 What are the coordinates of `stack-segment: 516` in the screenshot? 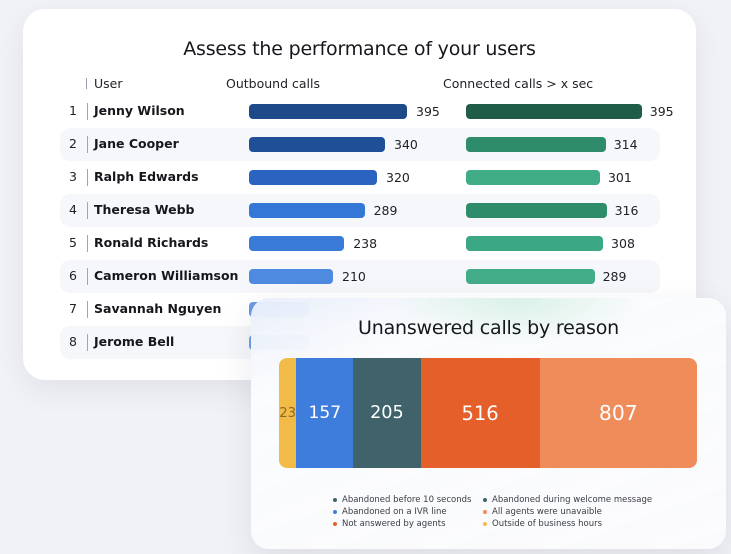 It's located at (480, 413).